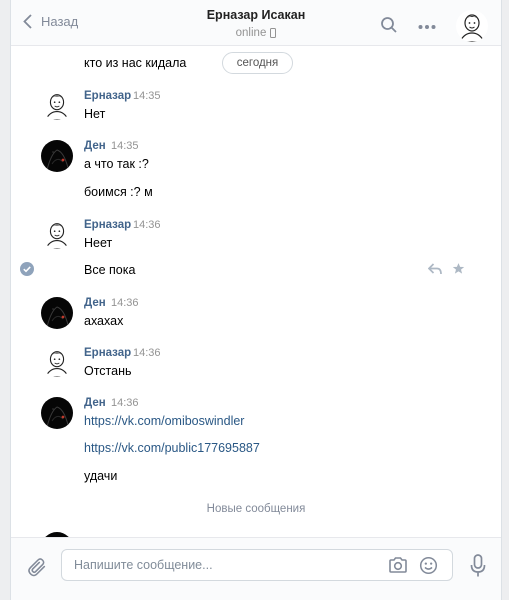 This screenshot has width=509, height=600. Describe the element at coordinates (257, 63) in the screenshot. I see `date-divider: сегодня` at that location.